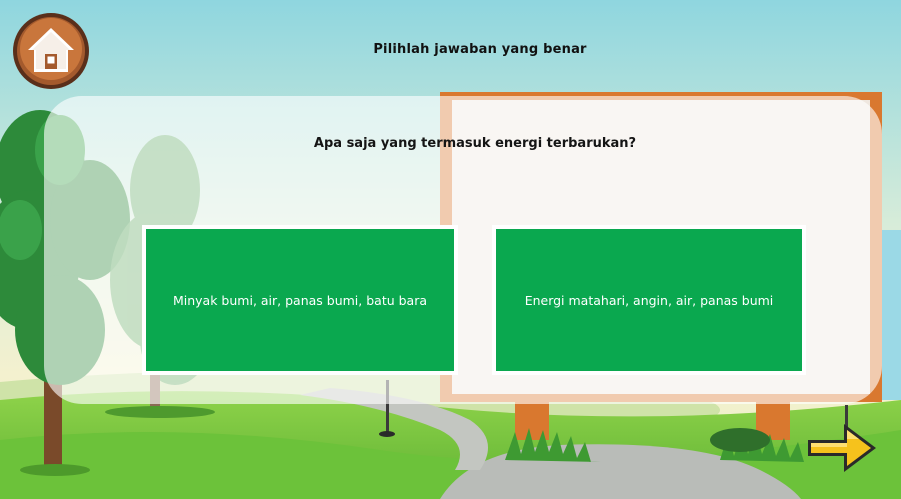  I want to click on answer-option-b-label: Energi matahari, angin, air, panas bumi, so click(649, 300).